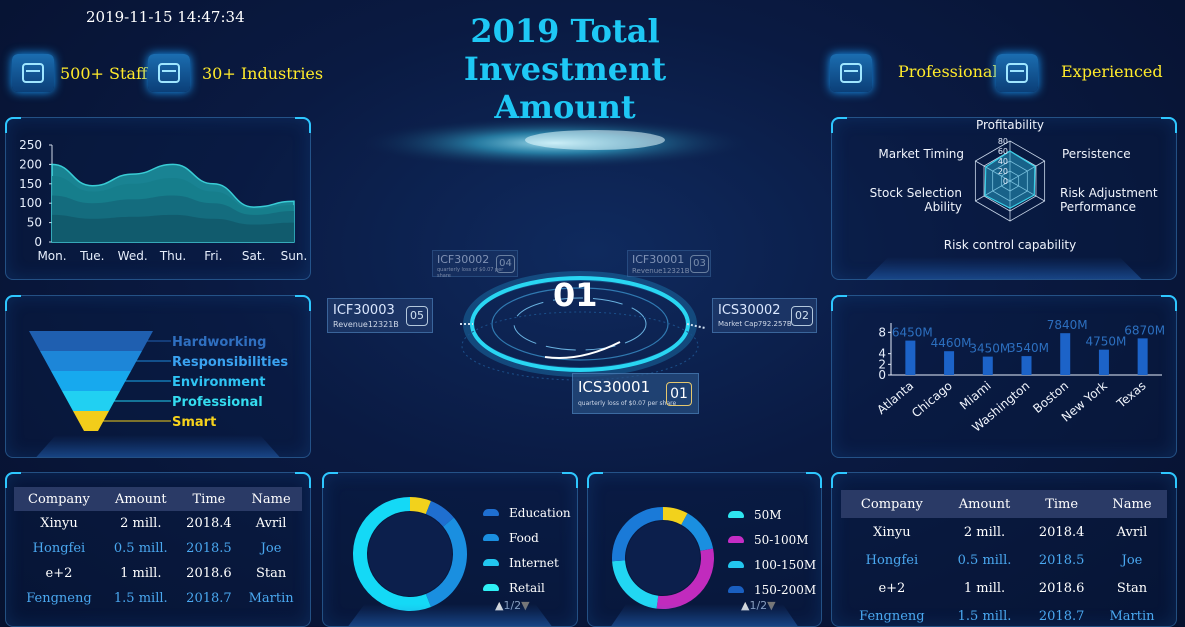  I want to click on chip-number: 05, so click(417, 316).